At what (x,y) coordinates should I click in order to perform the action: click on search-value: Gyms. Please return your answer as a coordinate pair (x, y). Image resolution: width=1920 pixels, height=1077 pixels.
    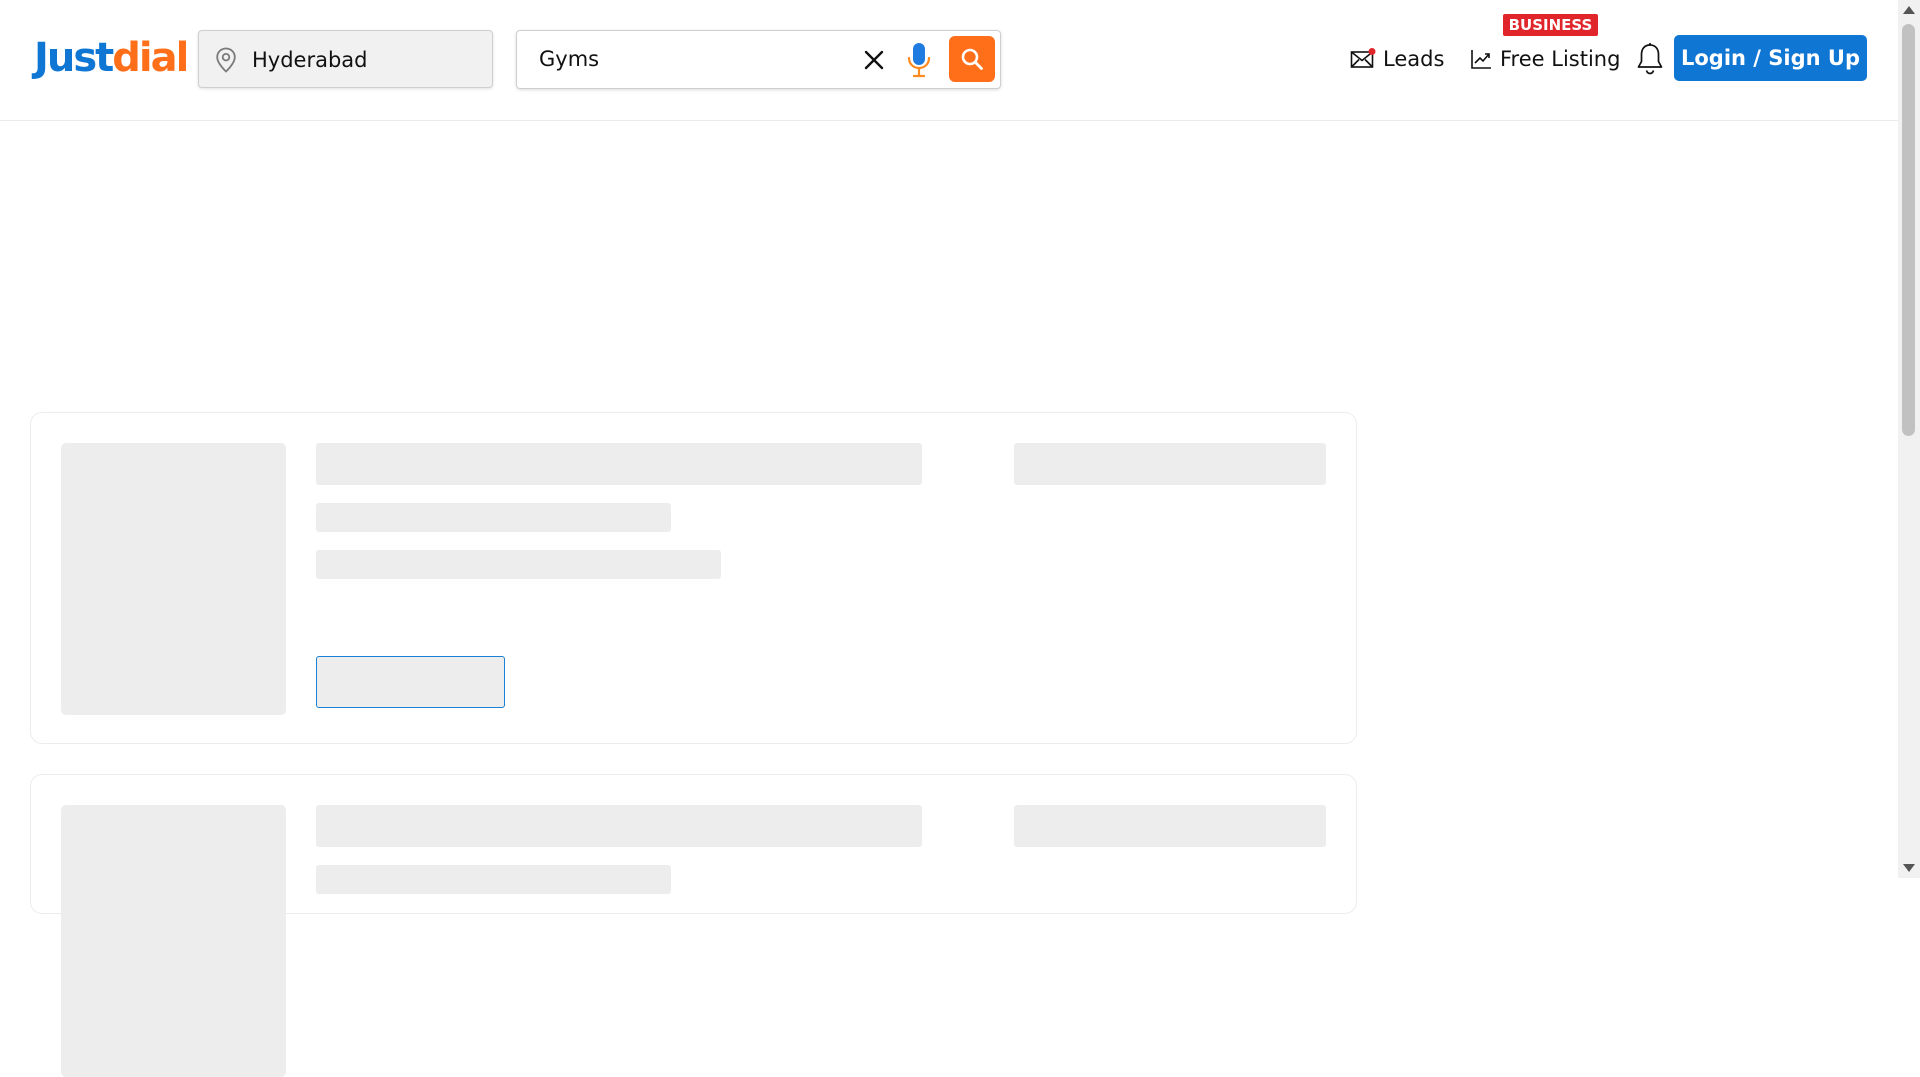
    Looking at the image, I should click on (569, 59).